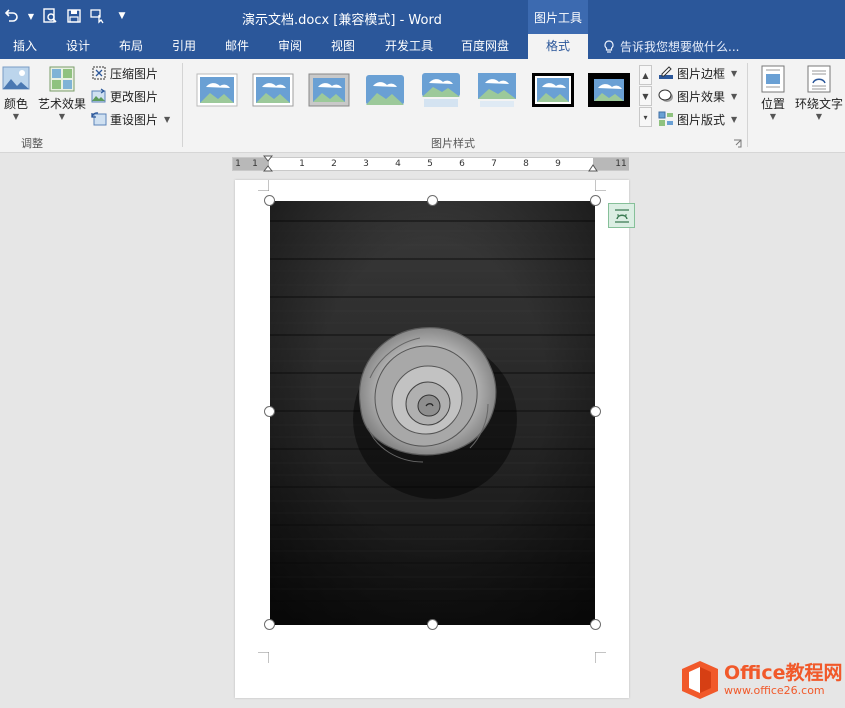 Image resolution: width=845 pixels, height=708 pixels. I want to click on lightbulb-icon, so click(609, 46).